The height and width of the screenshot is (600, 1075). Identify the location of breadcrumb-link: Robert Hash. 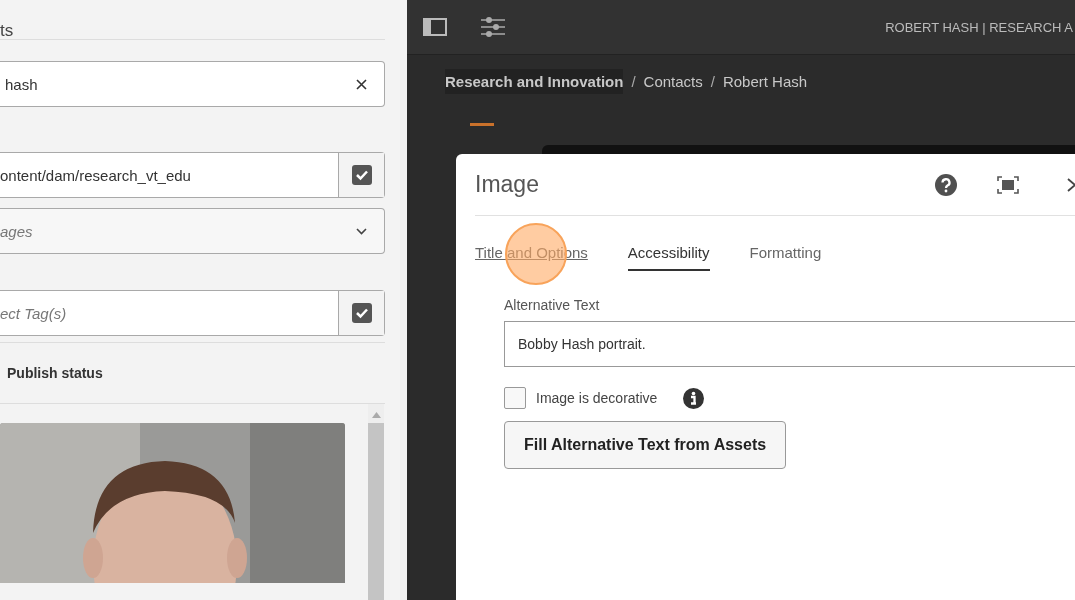
(765, 81).